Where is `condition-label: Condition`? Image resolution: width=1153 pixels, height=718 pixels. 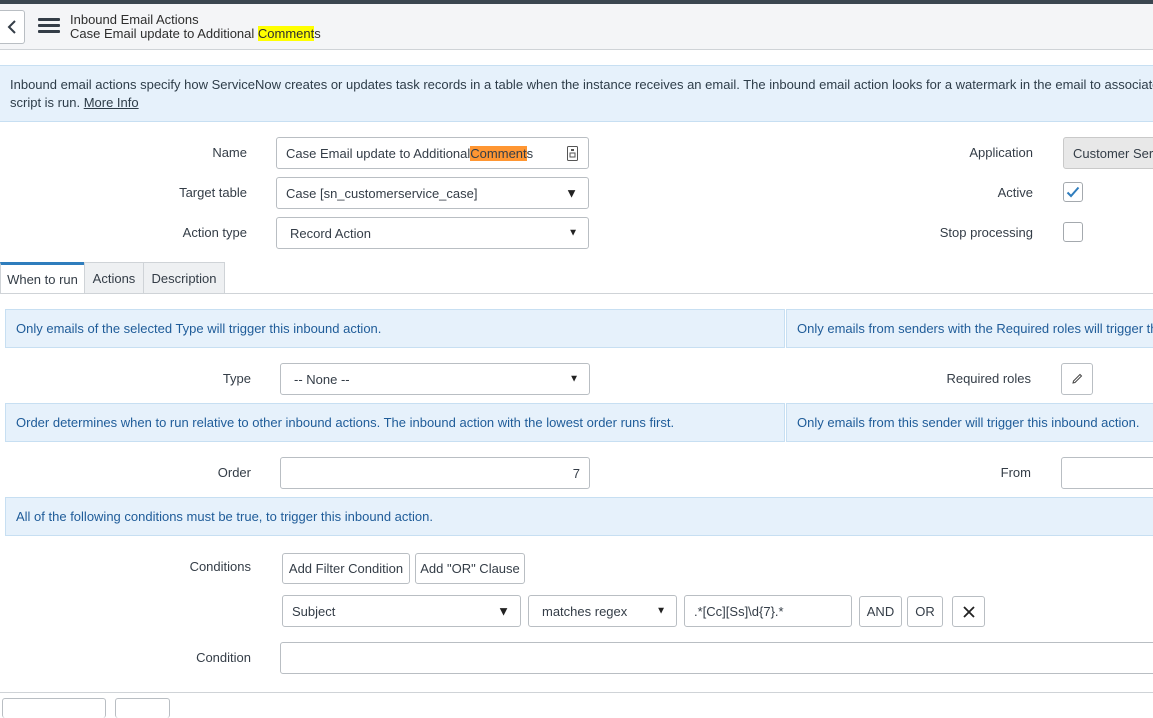
condition-label: Condition is located at coordinates (223, 657).